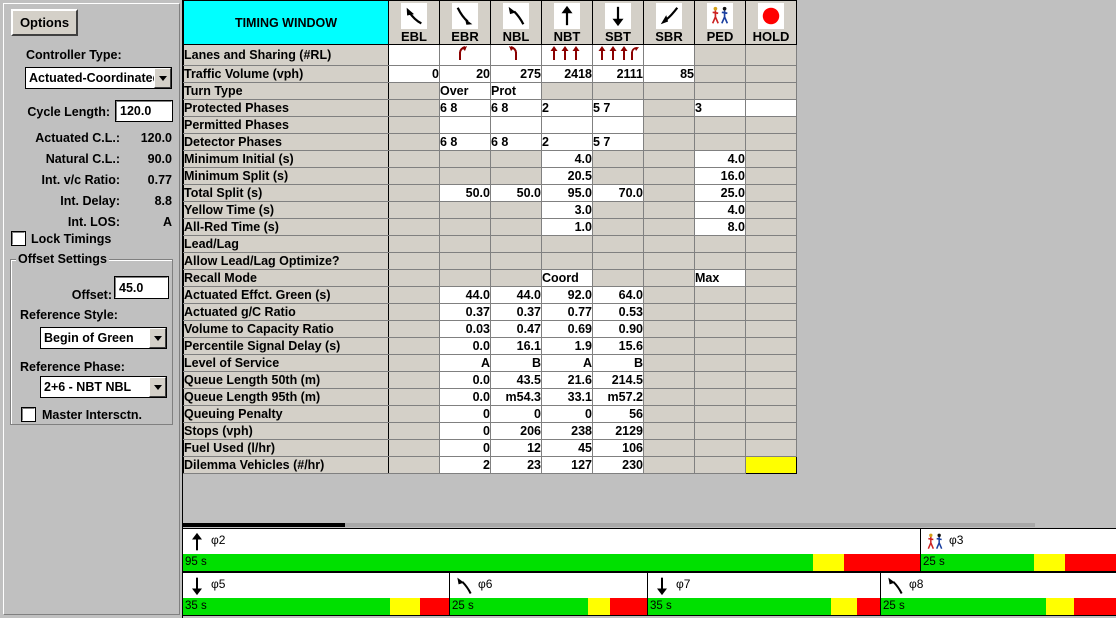 The image size is (1116, 618). I want to click on lock-timings-checkbox, so click(18, 238).